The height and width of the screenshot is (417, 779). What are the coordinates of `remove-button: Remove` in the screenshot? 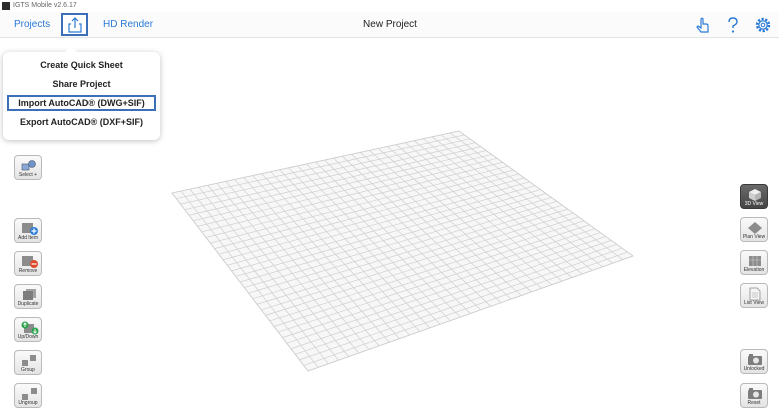 It's located at (28, 263).